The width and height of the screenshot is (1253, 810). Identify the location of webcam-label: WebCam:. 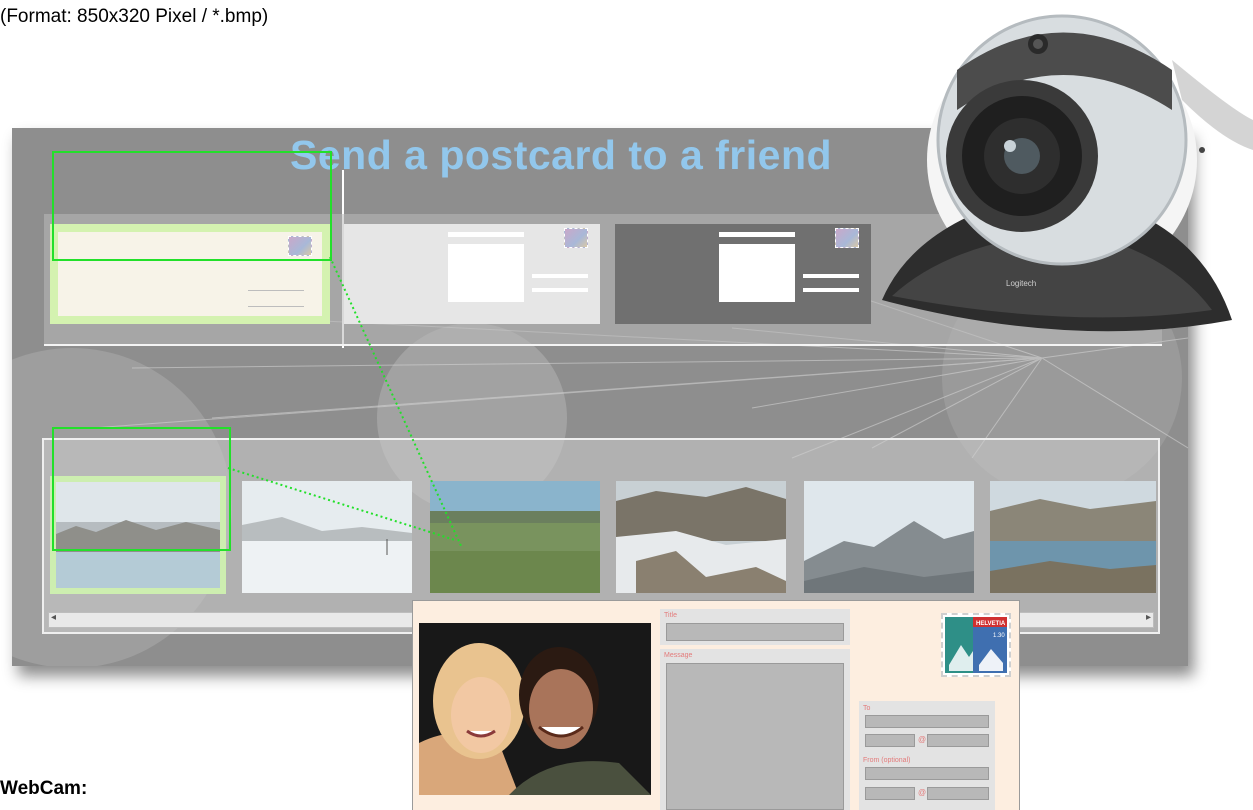
(44, 788).